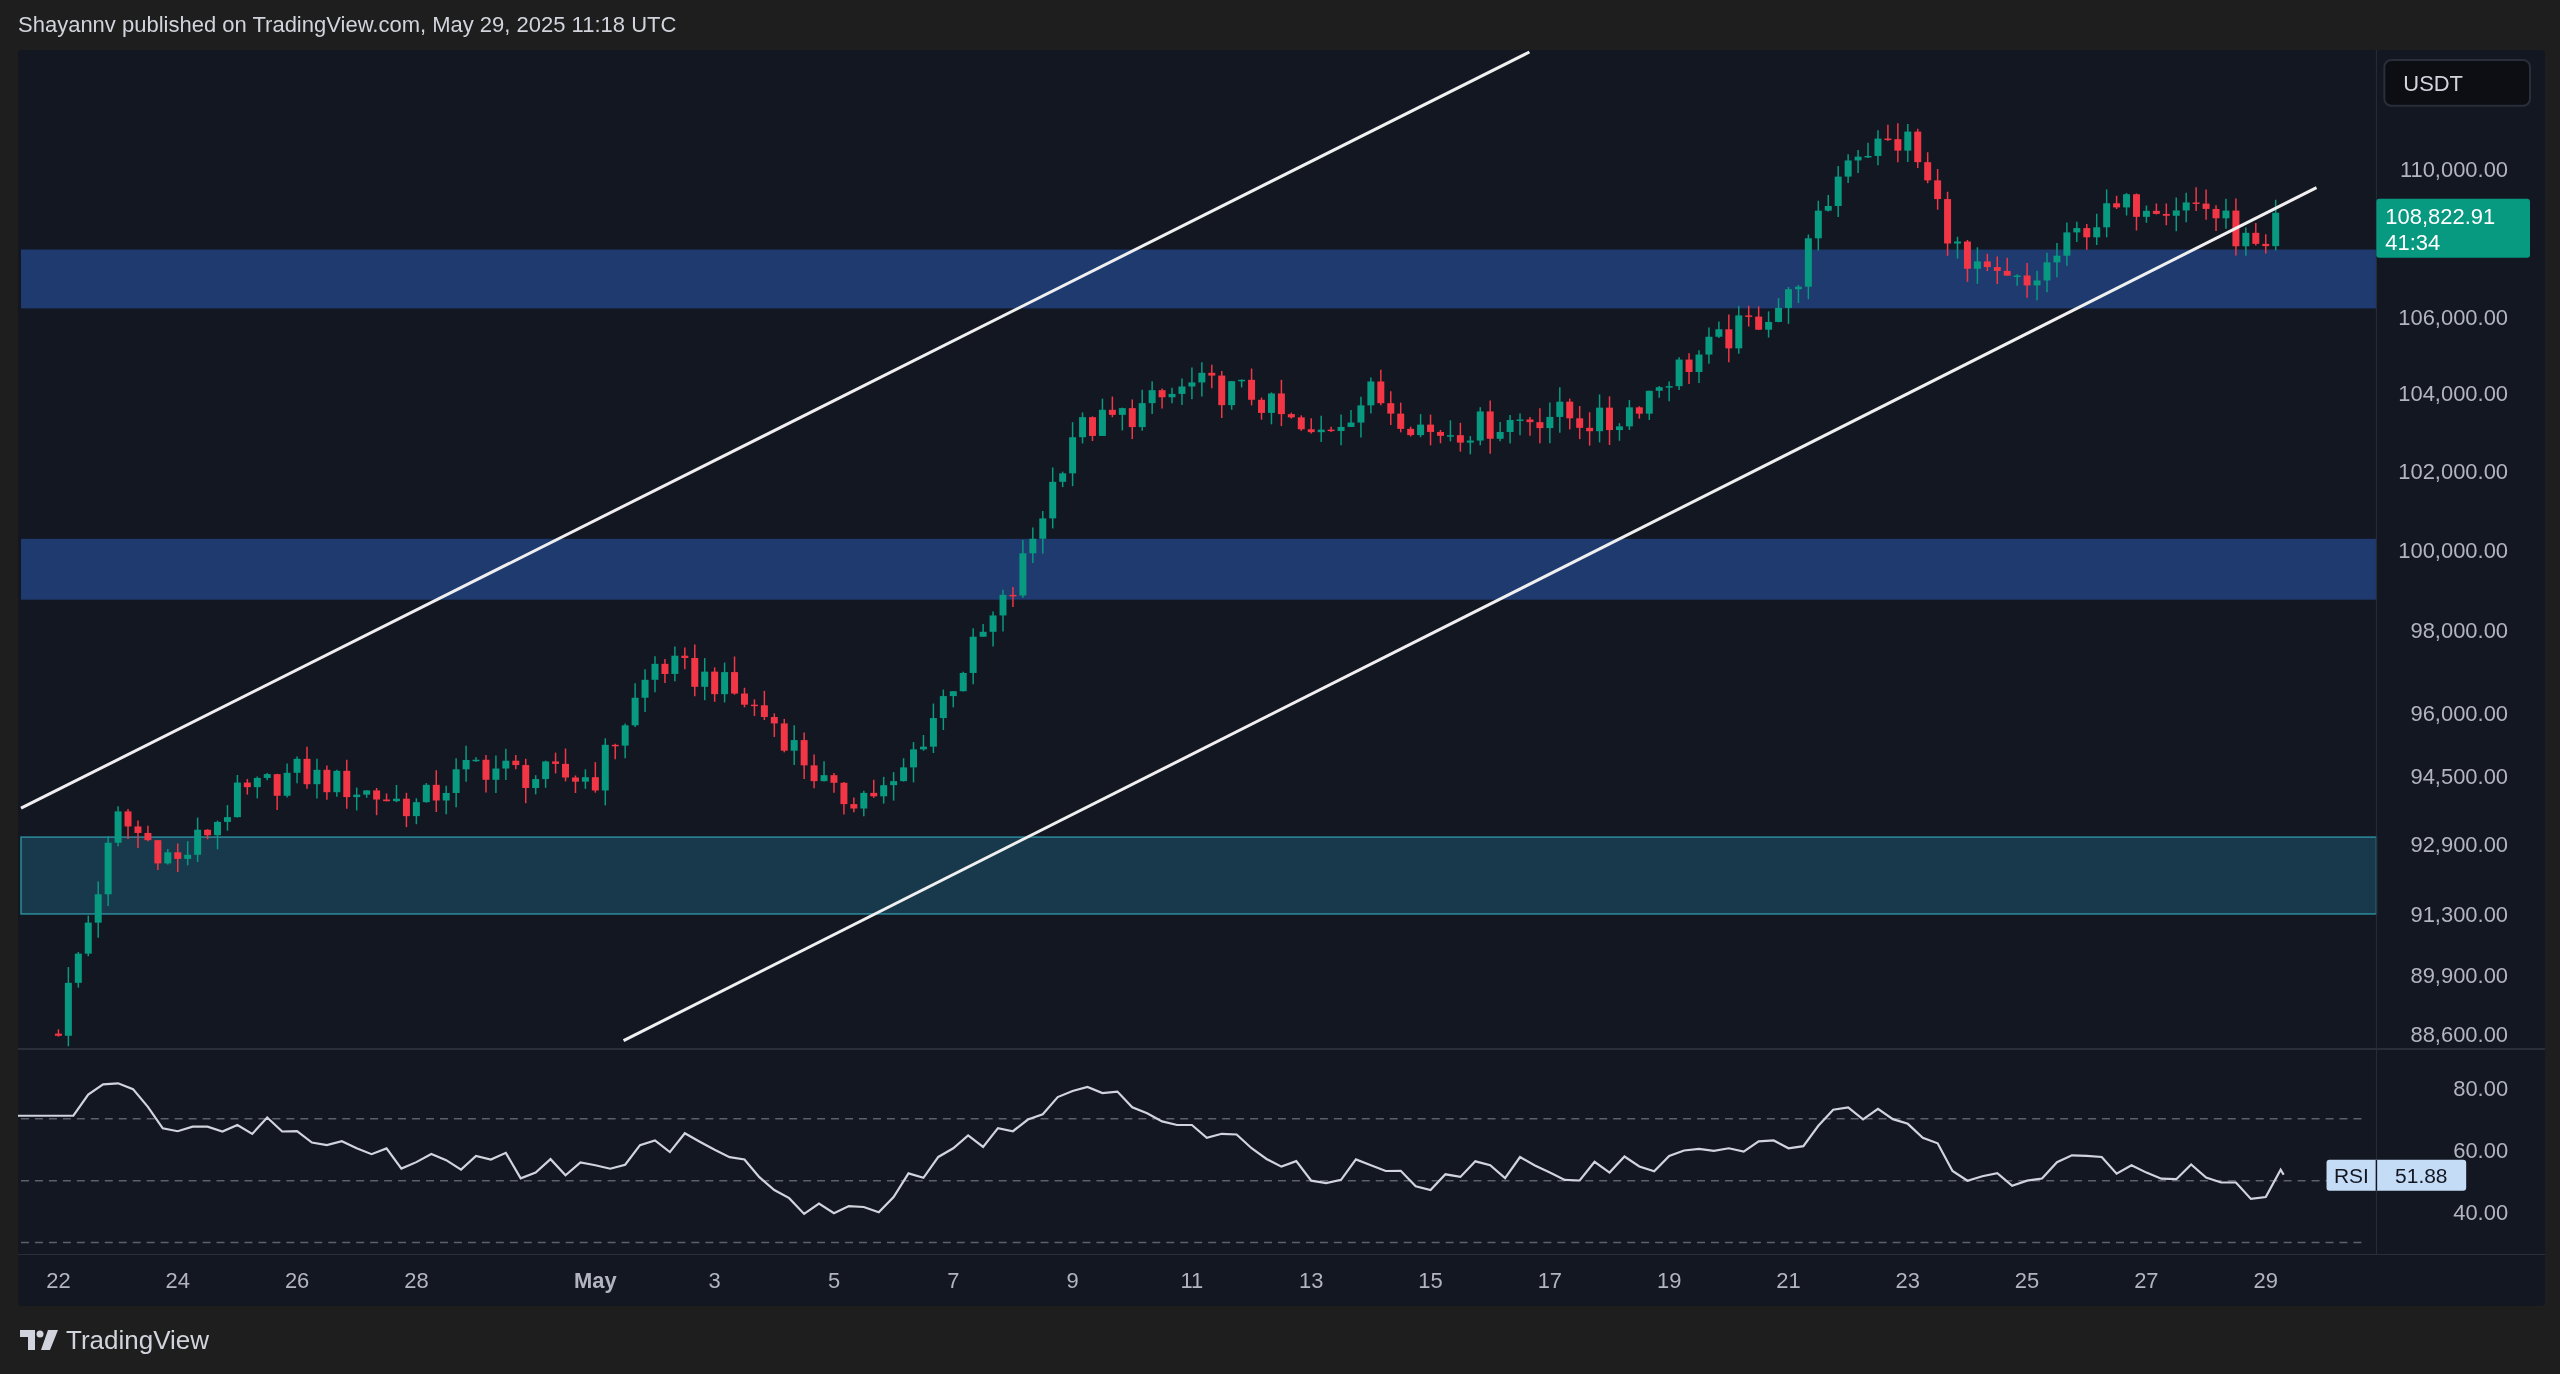 Image resolution: width=2560 pixels, height=1374 pixels. I want to click on publisher-caption: Shayannv published on TradingView.com, May 29, 2025 11:18 UTC, so click(347, 25).